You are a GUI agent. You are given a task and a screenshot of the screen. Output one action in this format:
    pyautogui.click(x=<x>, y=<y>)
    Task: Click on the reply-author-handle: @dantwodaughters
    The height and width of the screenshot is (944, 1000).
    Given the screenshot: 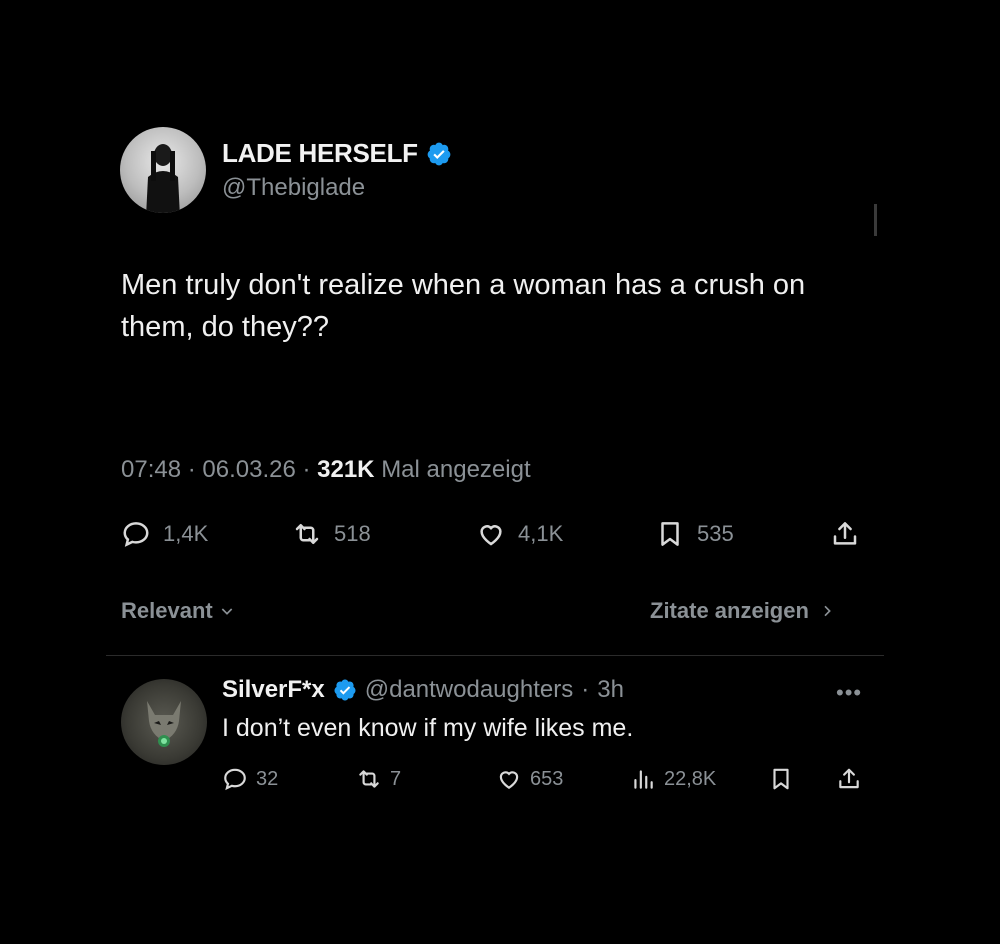 What is the action you would take?
    pyautogui.click(x=469, y=690)
    